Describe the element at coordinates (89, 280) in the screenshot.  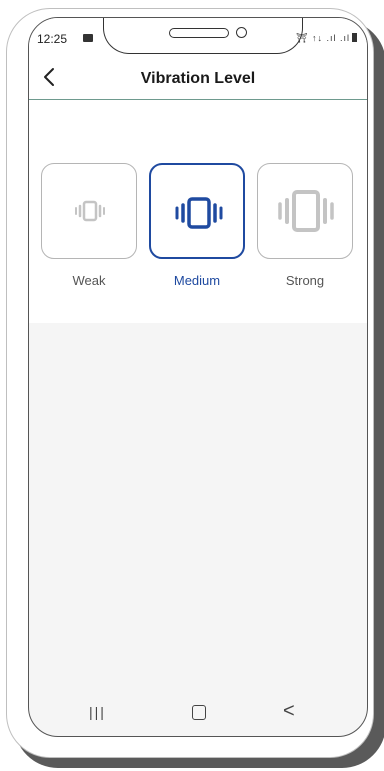
I see `option-weak-label: Weak` at that location.